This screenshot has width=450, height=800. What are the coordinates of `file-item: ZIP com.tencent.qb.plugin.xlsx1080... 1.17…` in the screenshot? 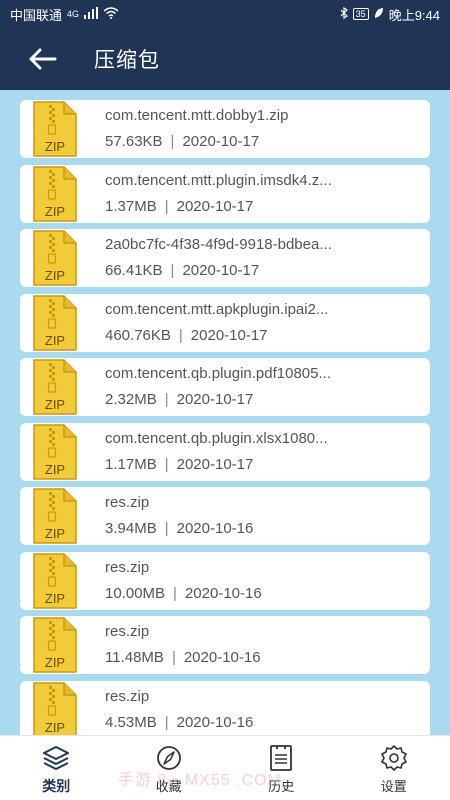 It's located at (225, 451).